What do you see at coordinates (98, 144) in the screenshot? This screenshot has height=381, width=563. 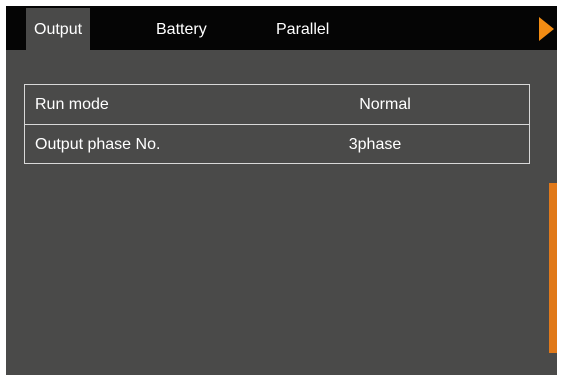 I see `setting-label: Output phase No.` at bounding box center [98, 144].